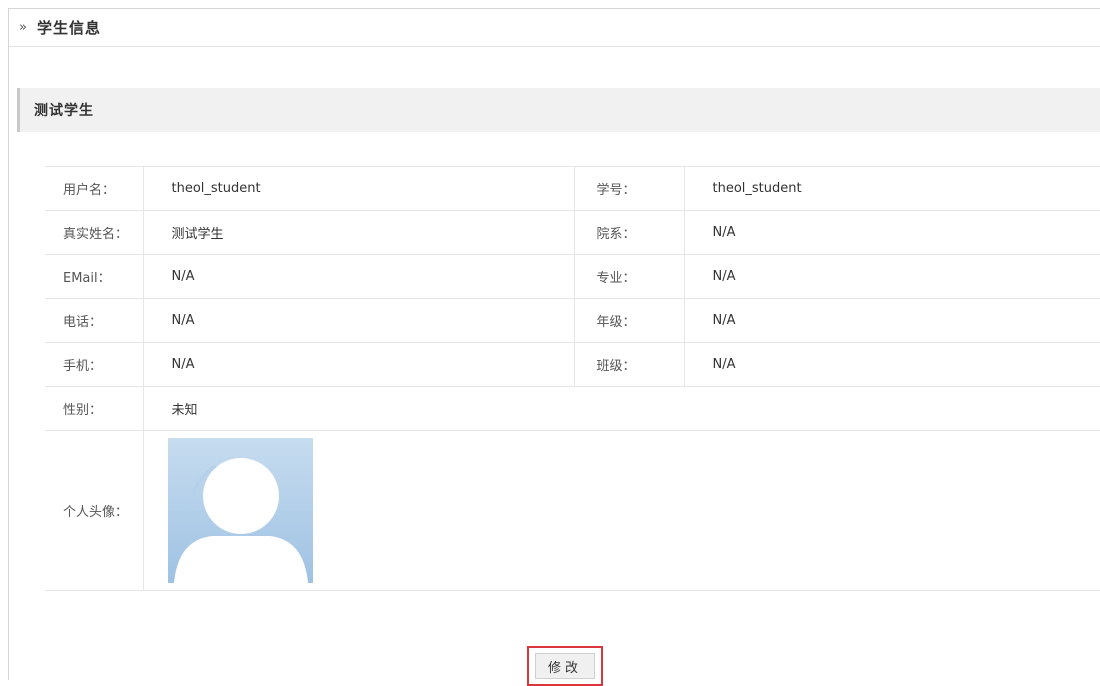 This screenshot has width=1100, height=686. Describe the element at coordinates (94, 320) in the screenshot. I see `phone-label: 电话：` at that location.